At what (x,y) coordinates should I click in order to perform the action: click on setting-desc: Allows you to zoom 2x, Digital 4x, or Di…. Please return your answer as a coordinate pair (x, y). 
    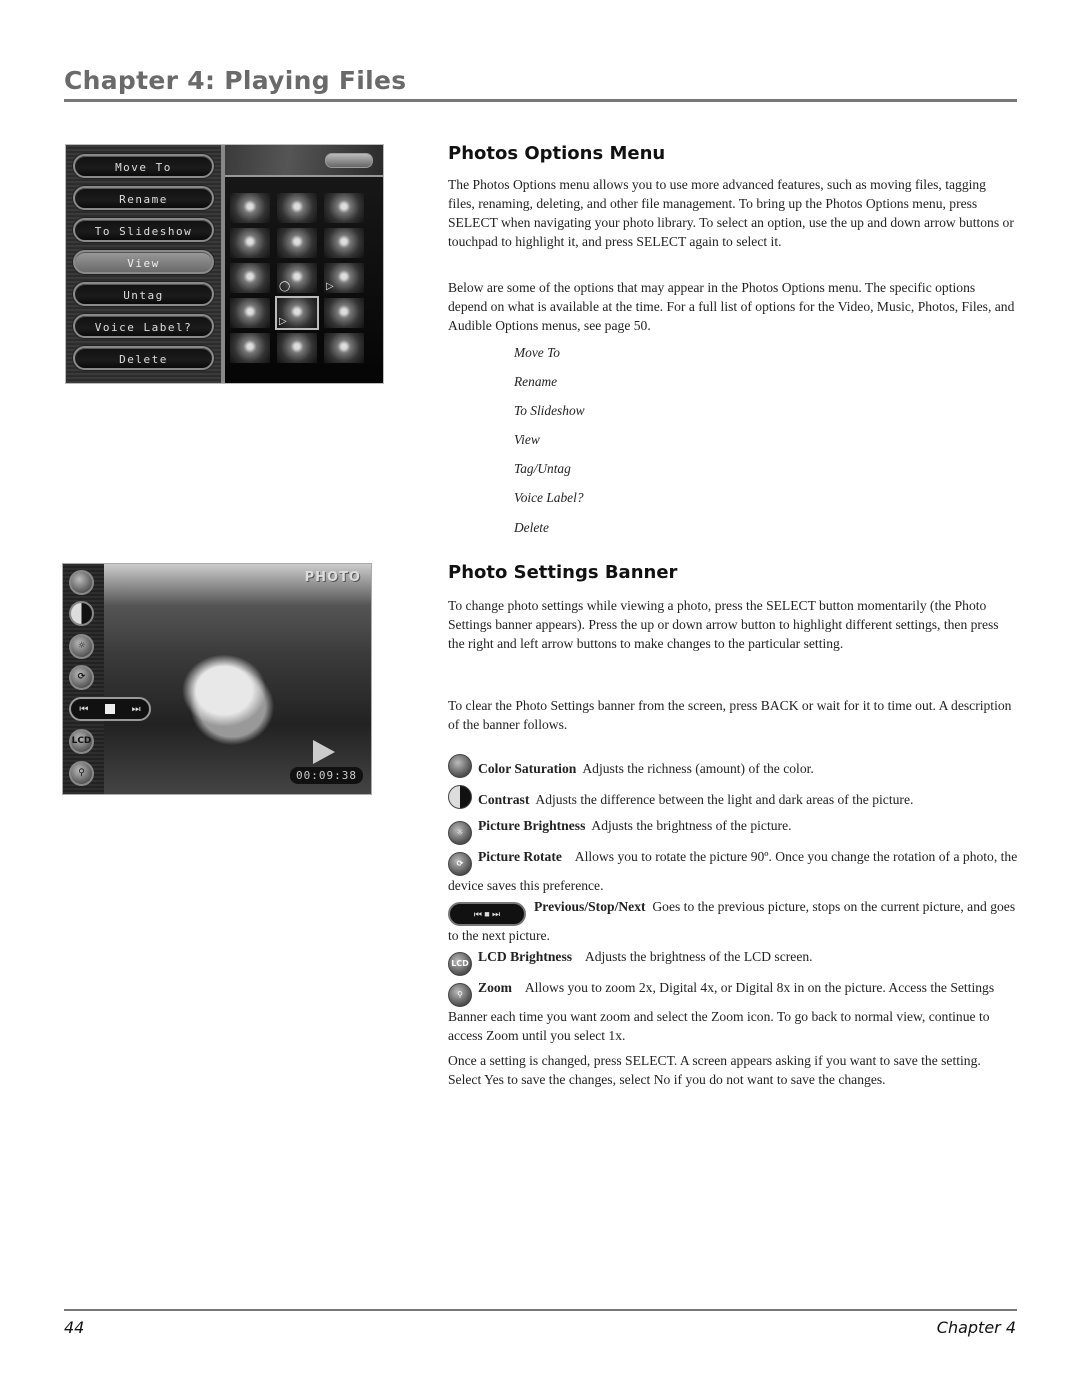
    Looking at the image, I should click on (721, 1011).